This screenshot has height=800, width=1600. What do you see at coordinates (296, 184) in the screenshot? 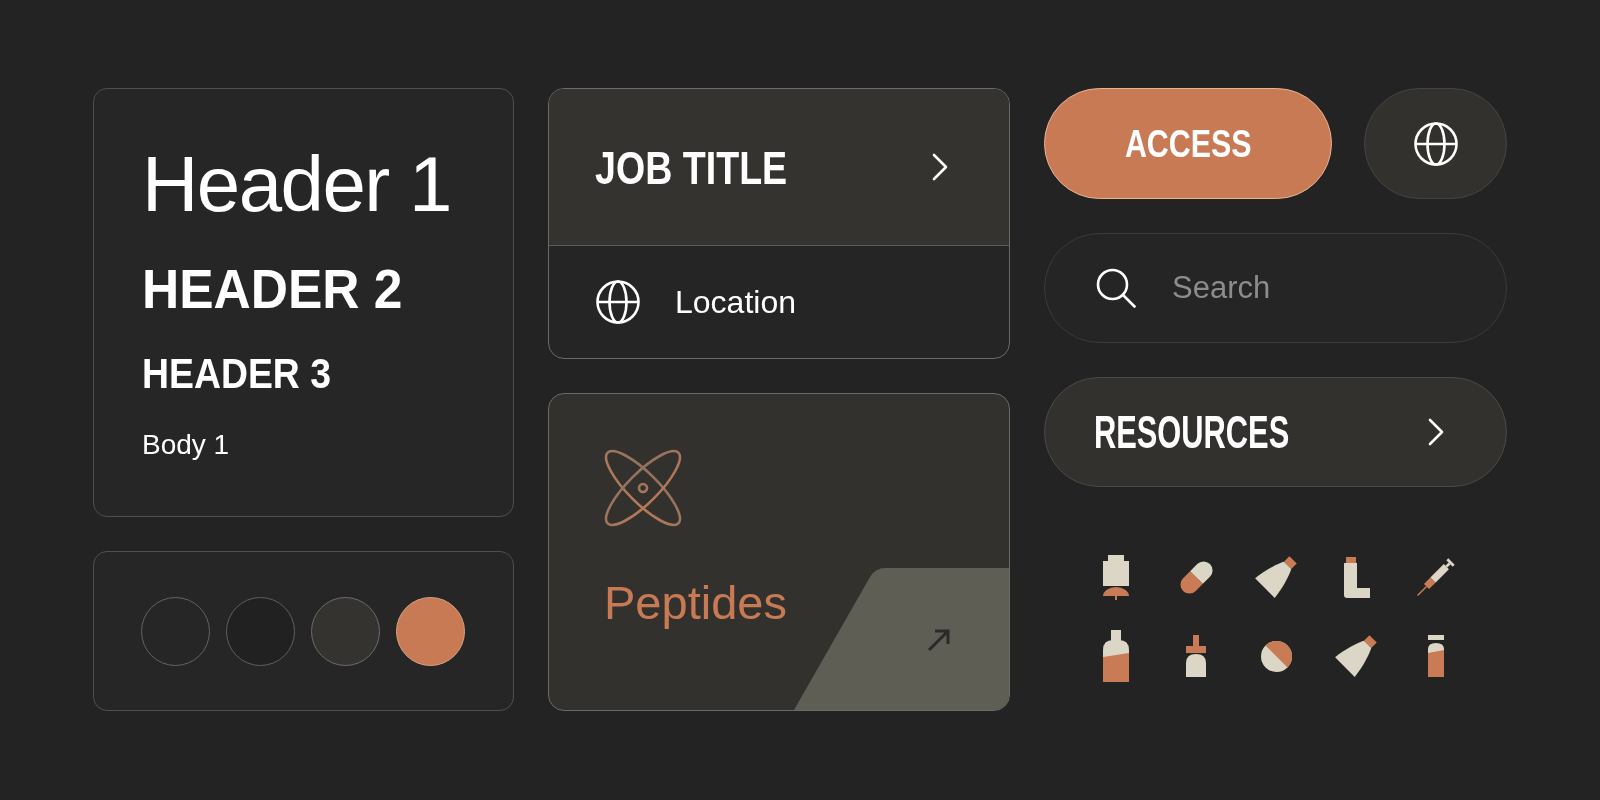
I see `heading-large: Header 1` at bounding box center [296, 184].